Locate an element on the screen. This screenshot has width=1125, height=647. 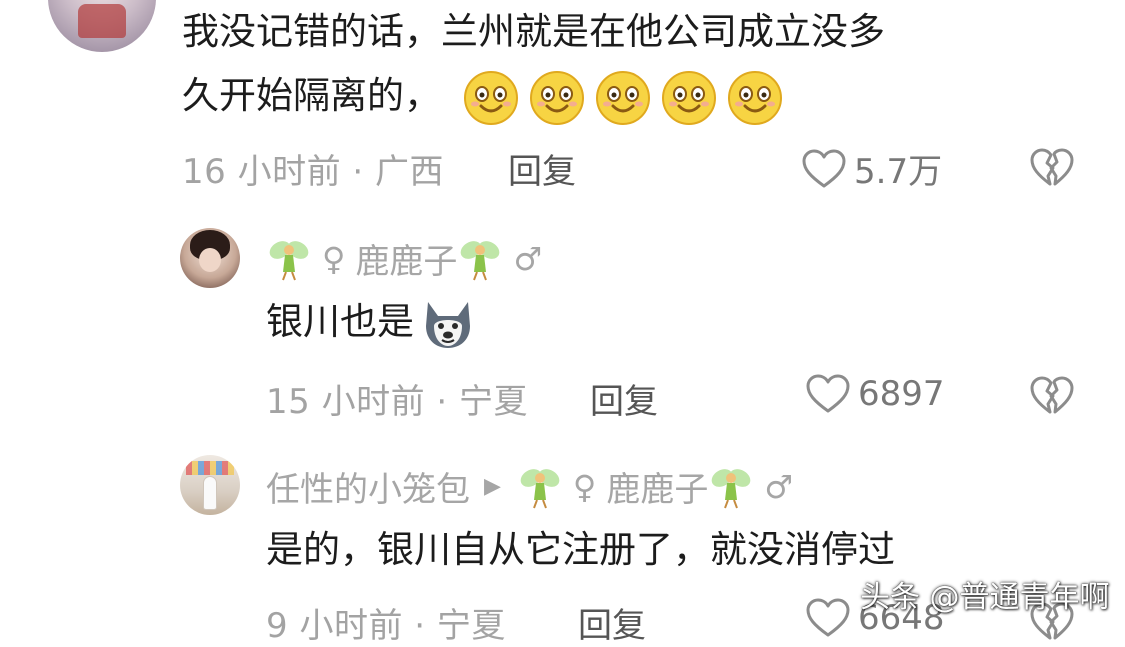
reply-text: 银川也是 is located at coordinates (371, 323).